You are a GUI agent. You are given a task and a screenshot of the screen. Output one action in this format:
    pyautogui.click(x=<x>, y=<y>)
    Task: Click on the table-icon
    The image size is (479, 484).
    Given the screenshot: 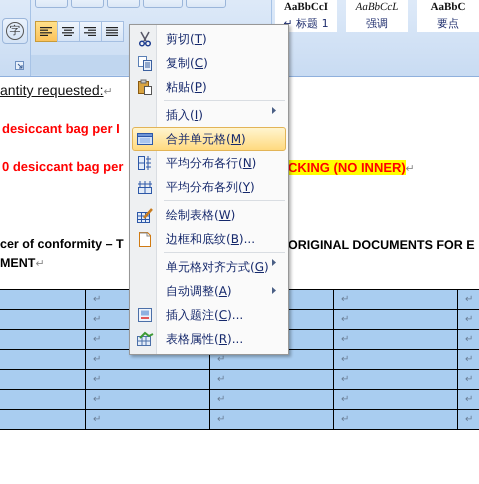 What is the action you would take?
    pyautogui.click(x=145, y=139)
    